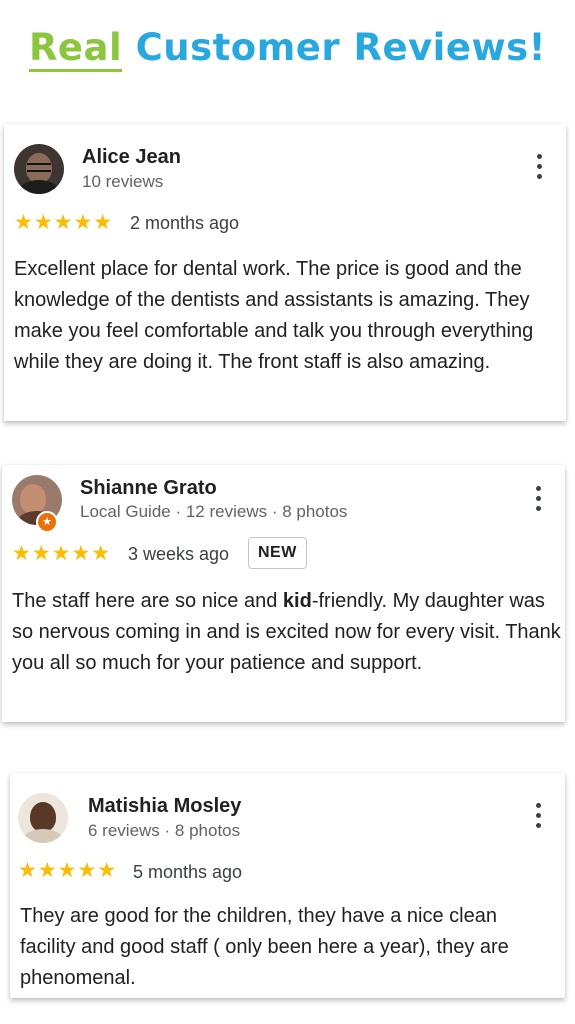  What do you see at coordinates (47, 522) in the screenshot?
I see `local-guide-badge-icon: ★` at bounding box center [47, 522].